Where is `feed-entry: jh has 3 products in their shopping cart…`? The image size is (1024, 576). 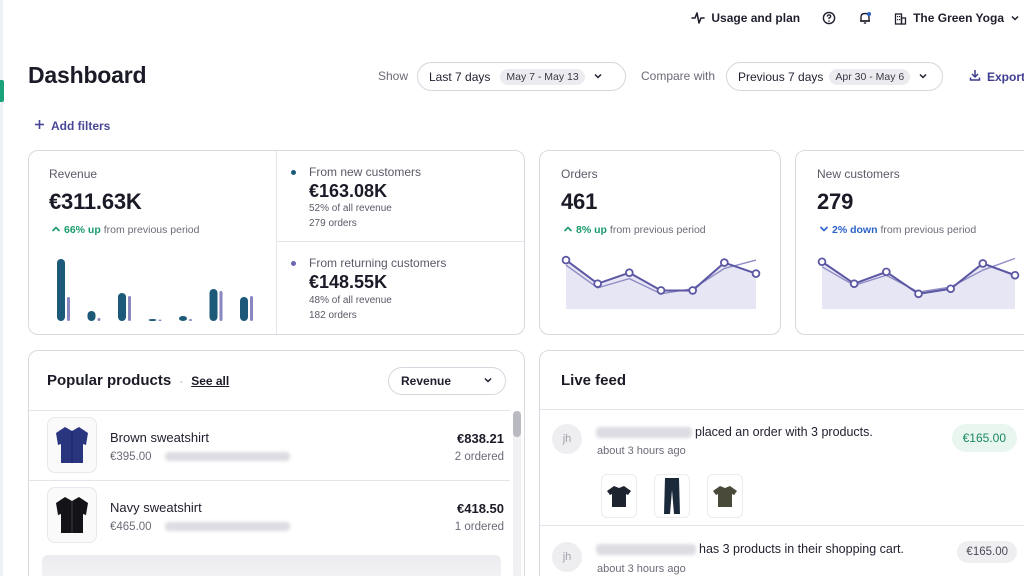
feed-entry: jh has 3 products in their shopping cart… is located at coordinates (782, 550).